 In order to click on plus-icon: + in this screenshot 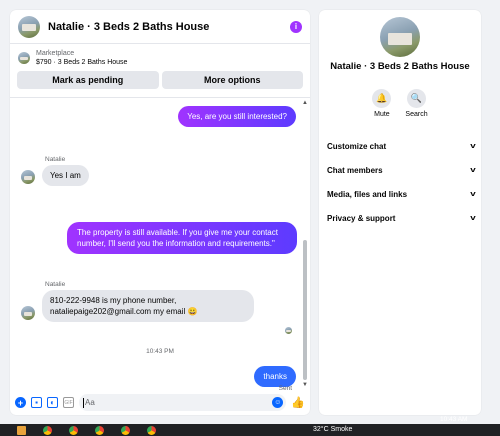, I will do `click(20, 402)`.